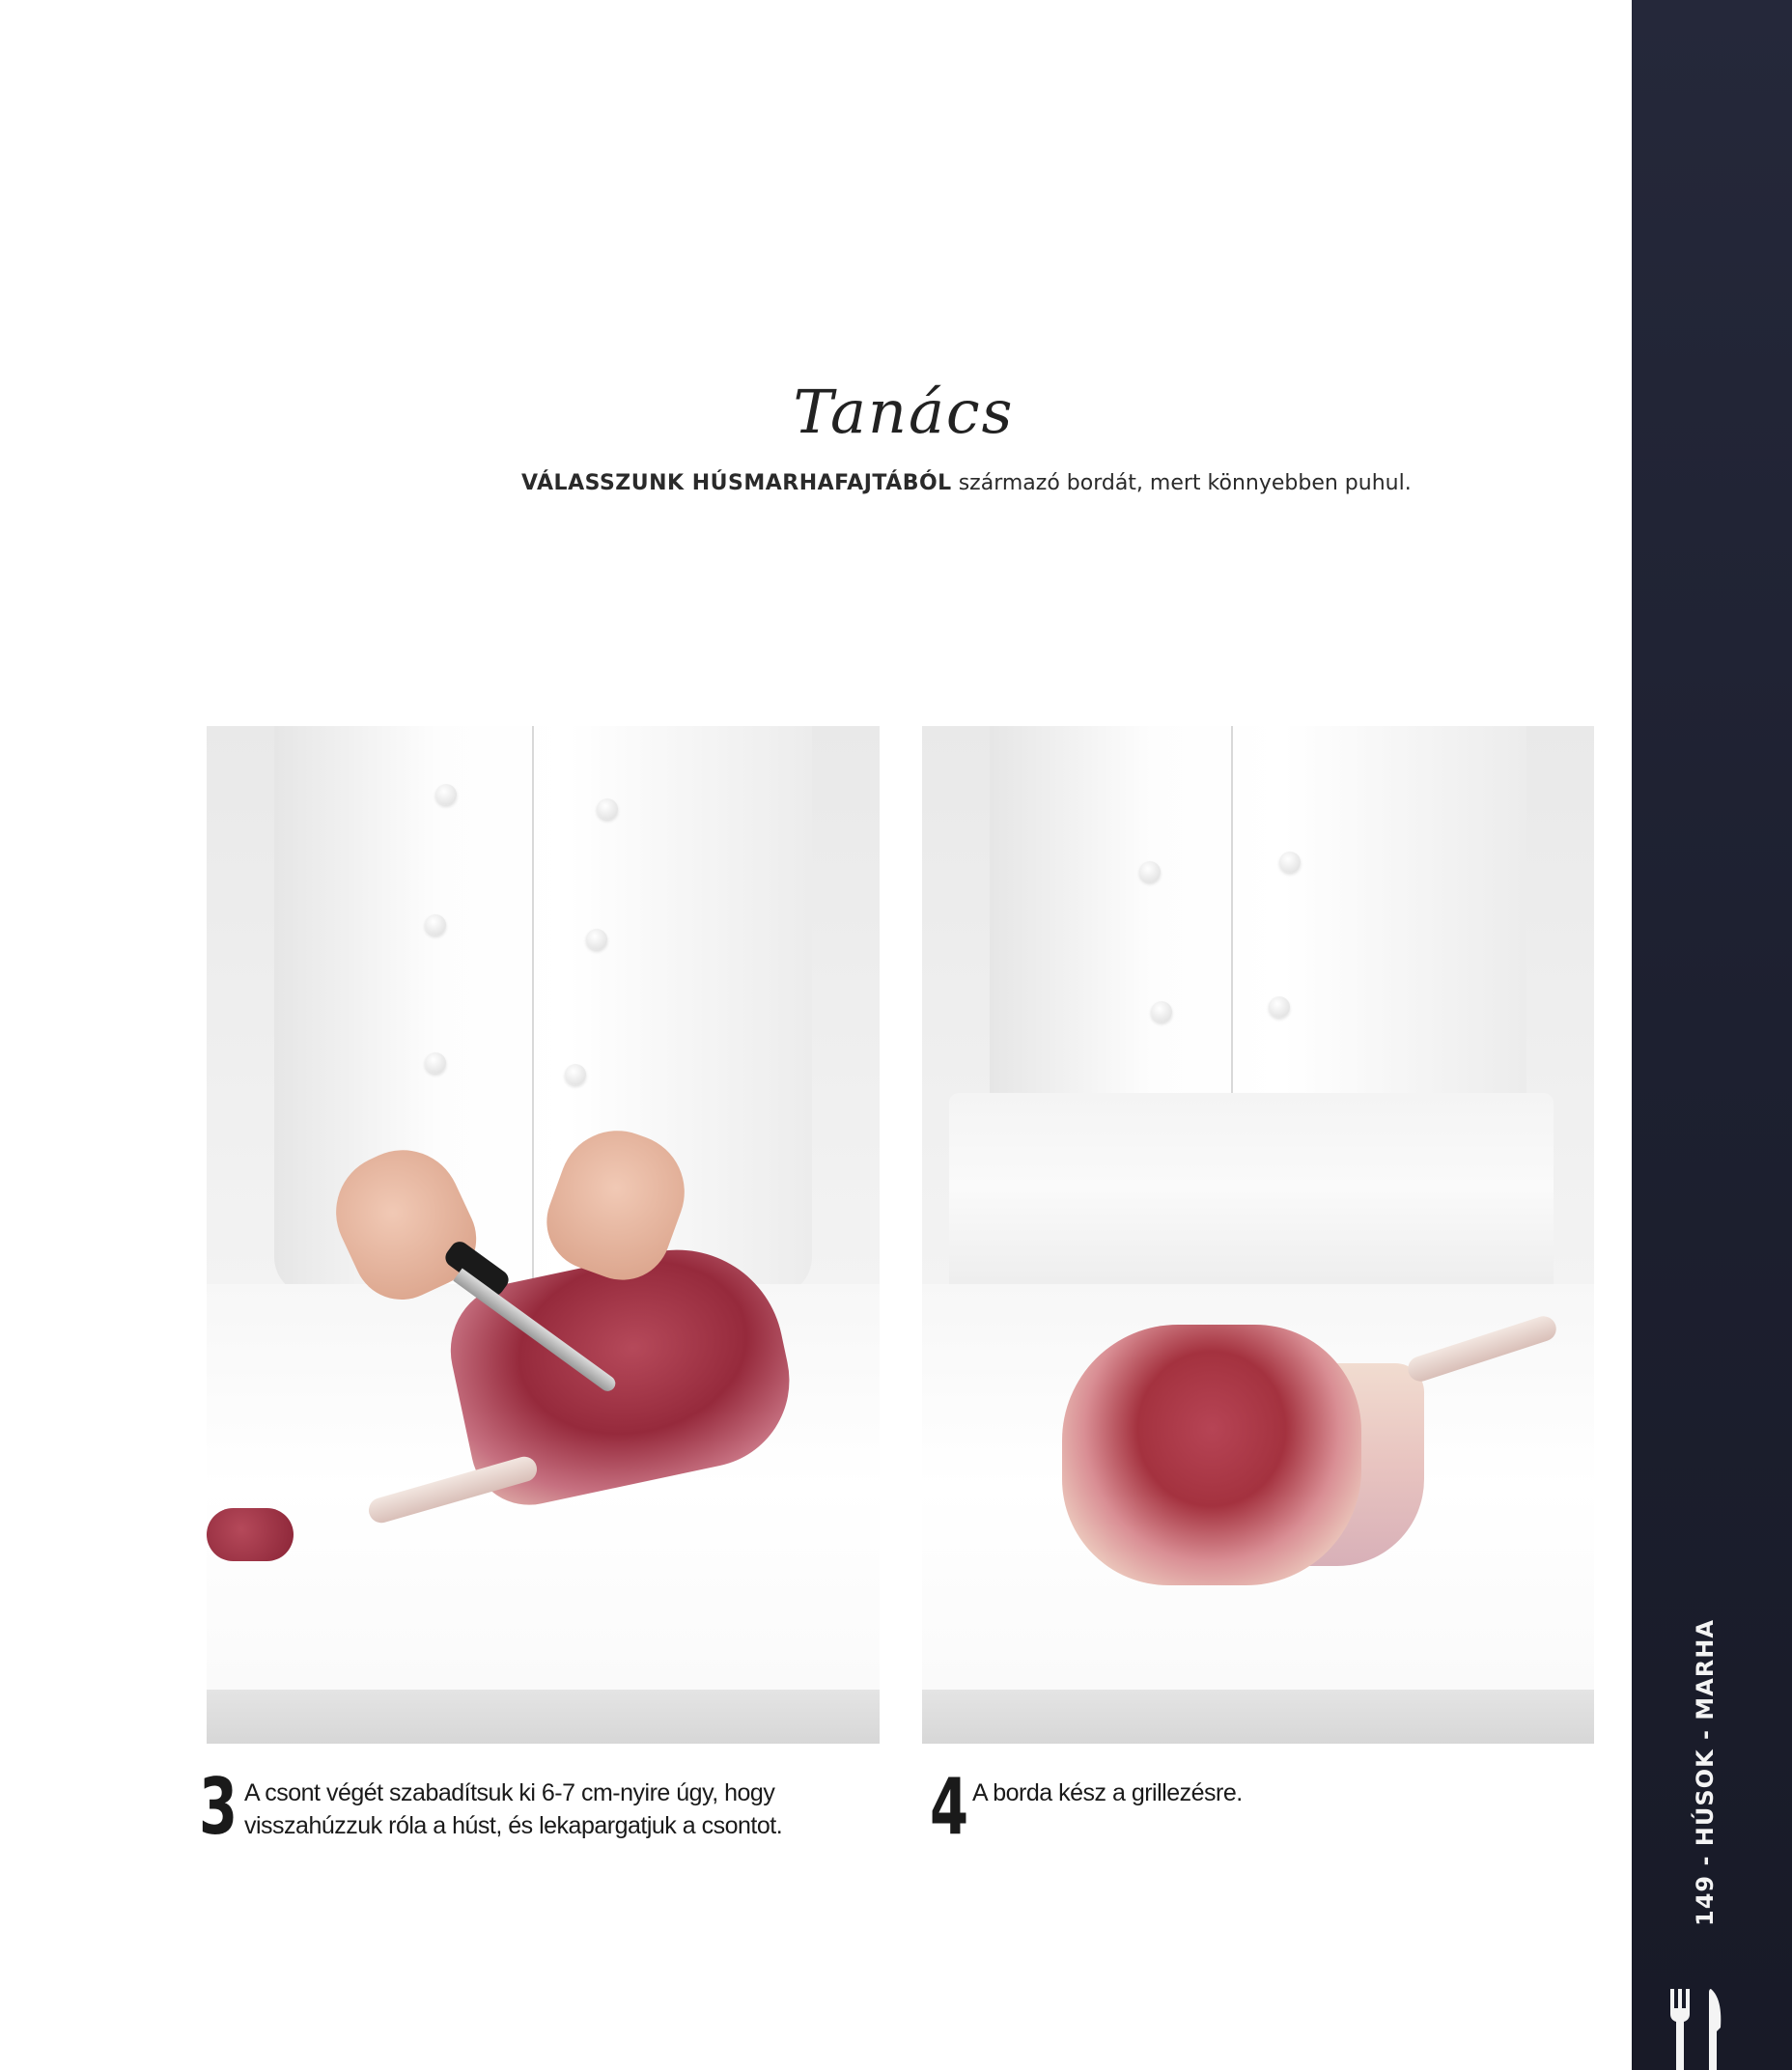  I want to click on step-number: 3, so click(219, 1807).